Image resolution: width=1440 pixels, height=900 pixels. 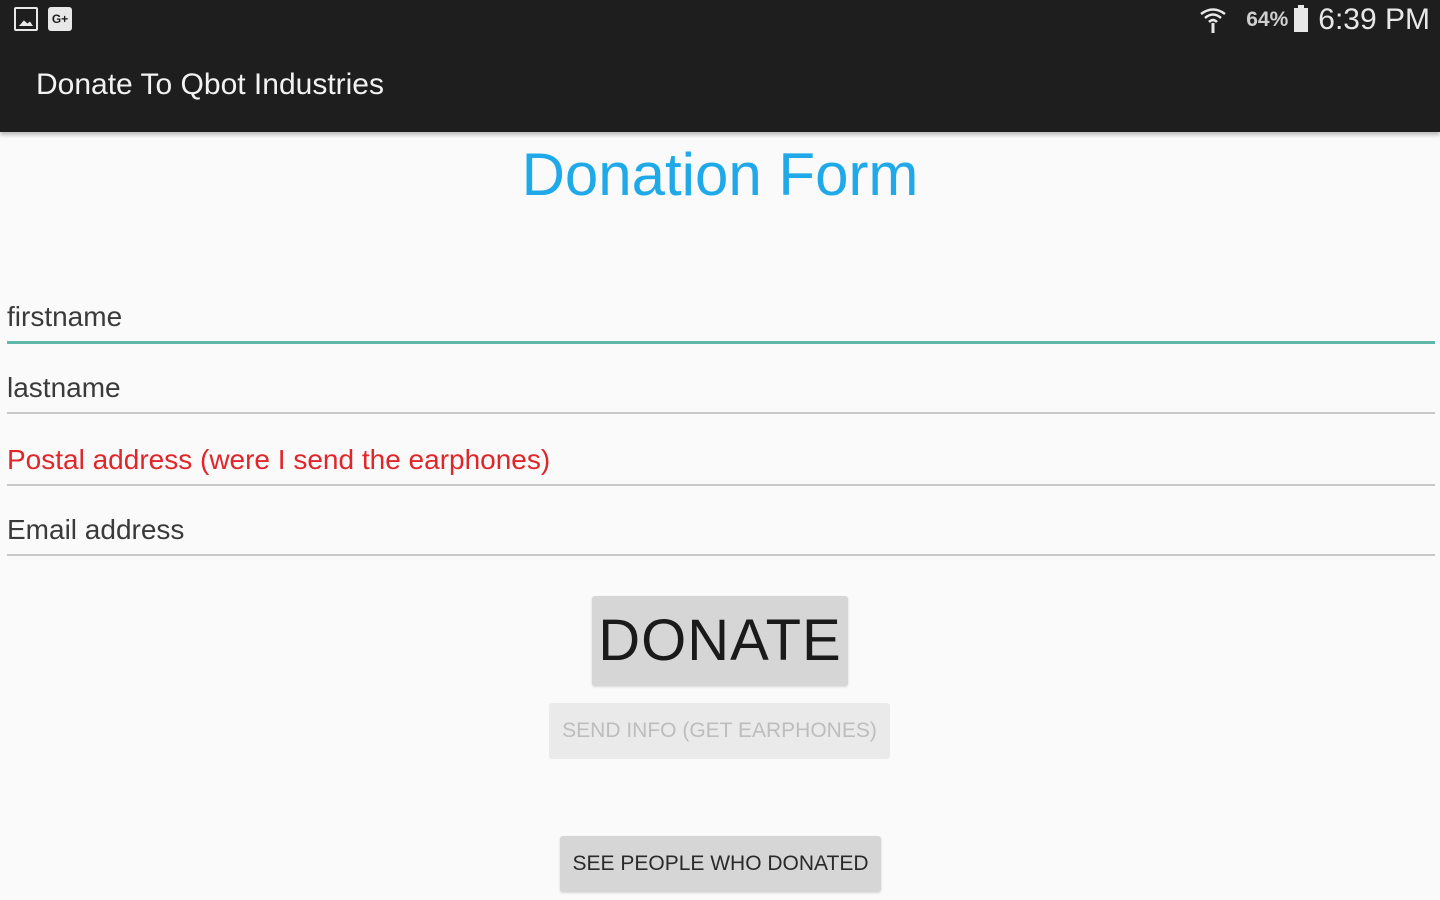 I want to click on see-people-who-donated-button: SEE PEOPLE WHO DONATED, so click(x=720, y=864).